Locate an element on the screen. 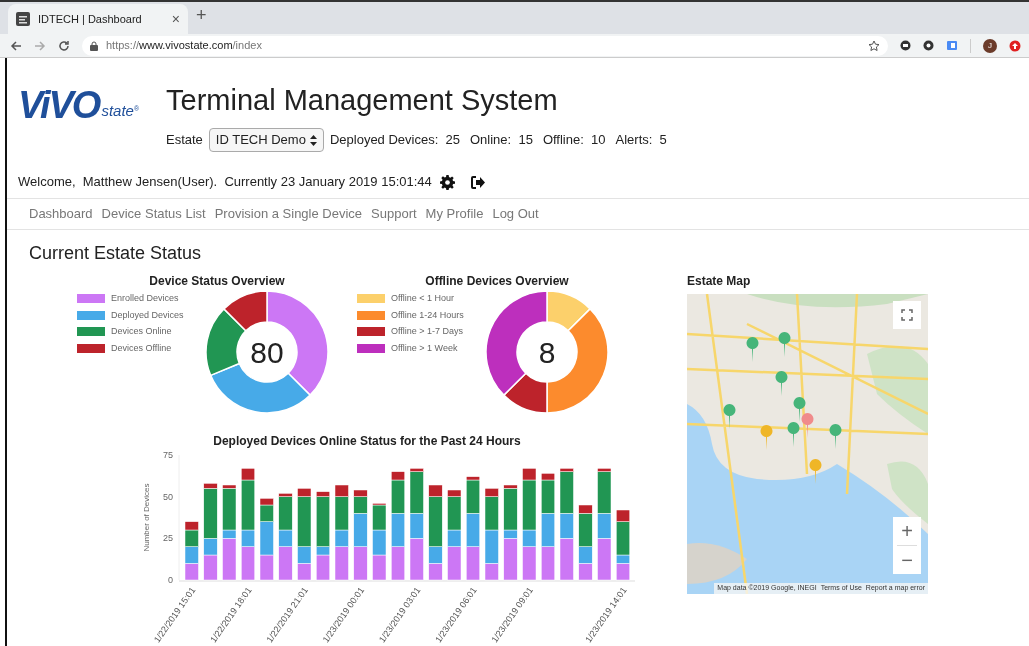 Image resolution: width=1029 pixels, height=646 pixels. axis-title: Number of Devices is located at coordinates (146, 517).